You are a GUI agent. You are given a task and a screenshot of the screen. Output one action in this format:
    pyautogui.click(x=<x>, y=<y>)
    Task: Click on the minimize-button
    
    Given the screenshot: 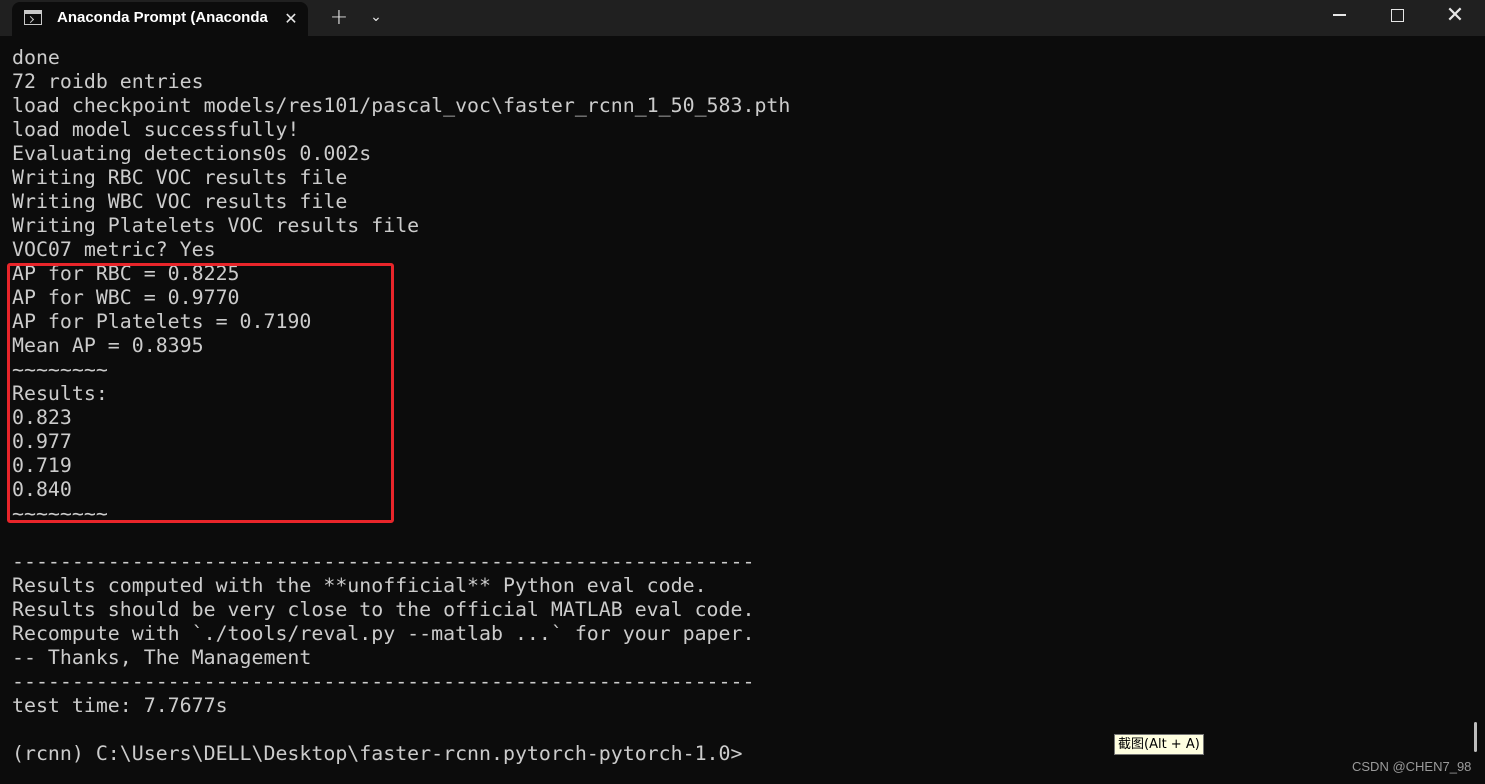 What is the action you would take?
    pyautogui.click(x=1339, y=15)
    